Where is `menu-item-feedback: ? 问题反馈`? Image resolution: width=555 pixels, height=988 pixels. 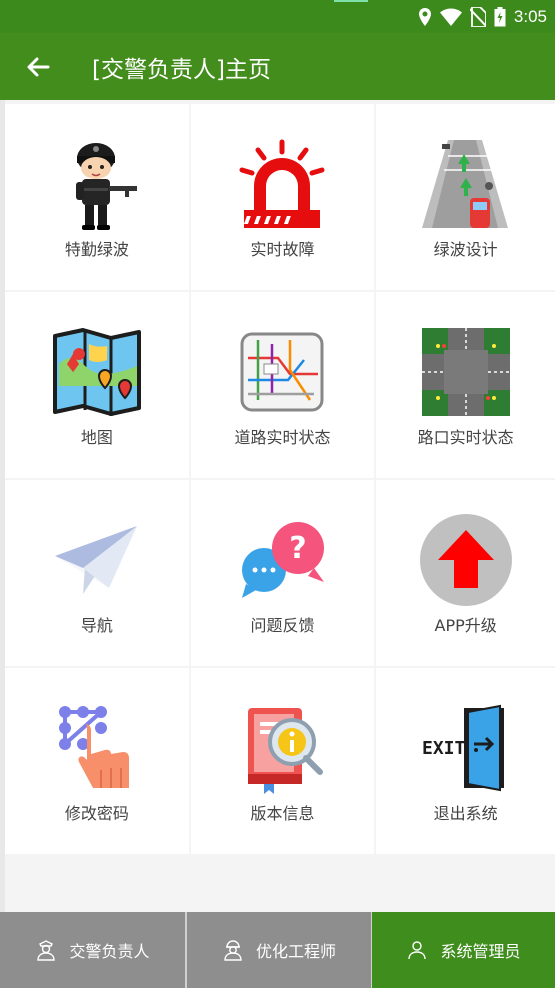
menu-item-feedback: ? 问题反馈 is located at coordinates (282, 573).